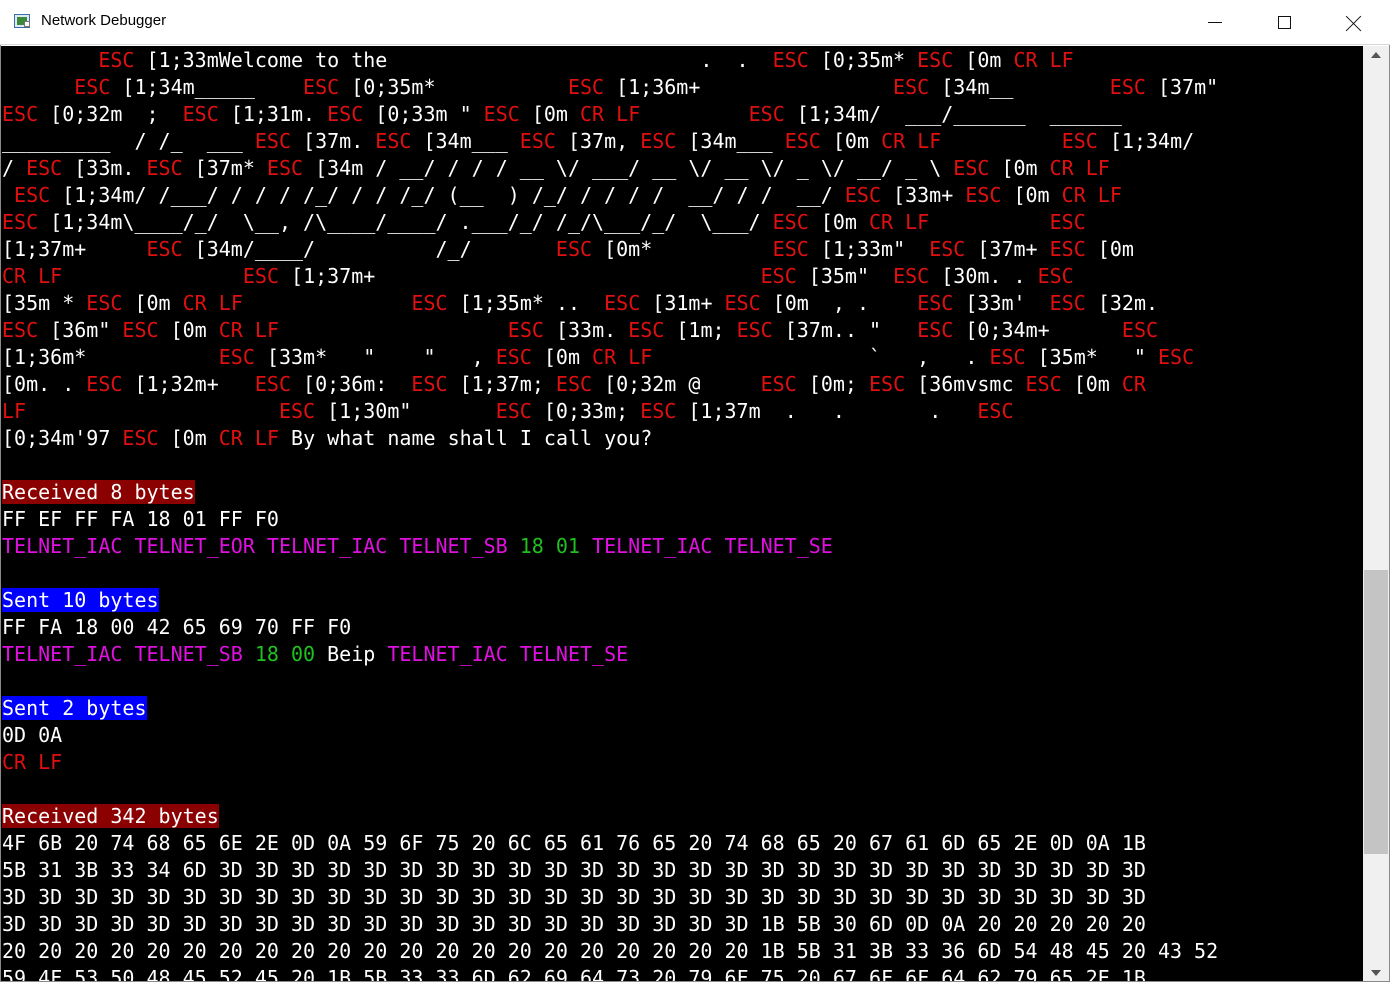  What do you see at coordinates (682, 249) in the screenshot?
I see `console-text: [0m*` at bounding box center [682, 249].